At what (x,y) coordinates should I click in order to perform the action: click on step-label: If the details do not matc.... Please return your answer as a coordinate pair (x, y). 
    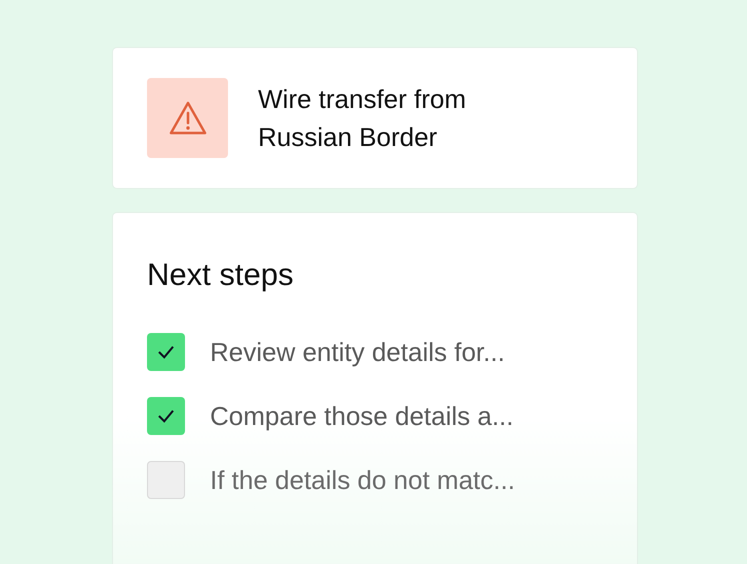
    Looking at the image, I should click on (362, 480).